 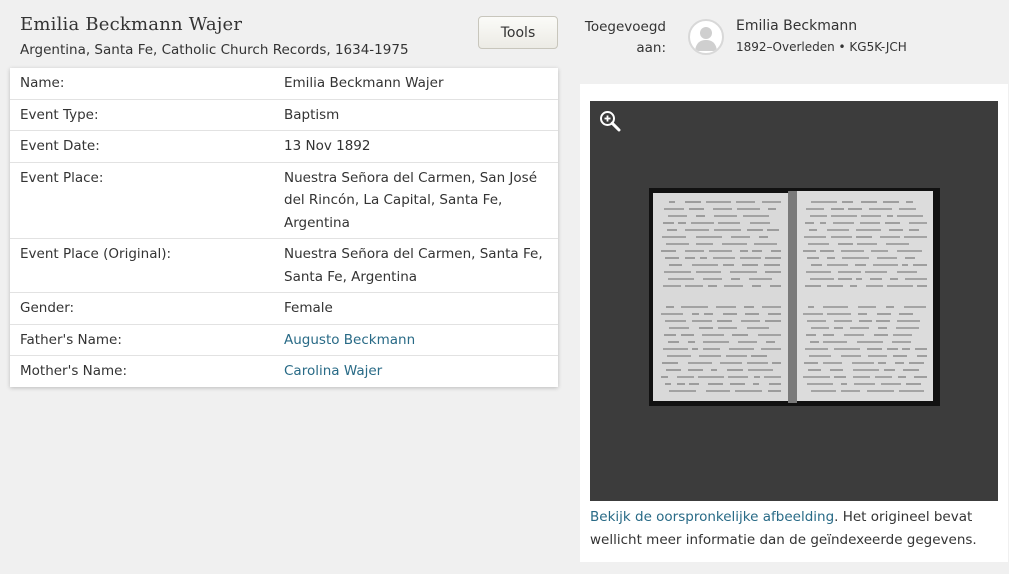 What do you see at coordinates (416, 308) in the screenshot?
I see `details-value-cell: Female` at bounding box center [416, 308].